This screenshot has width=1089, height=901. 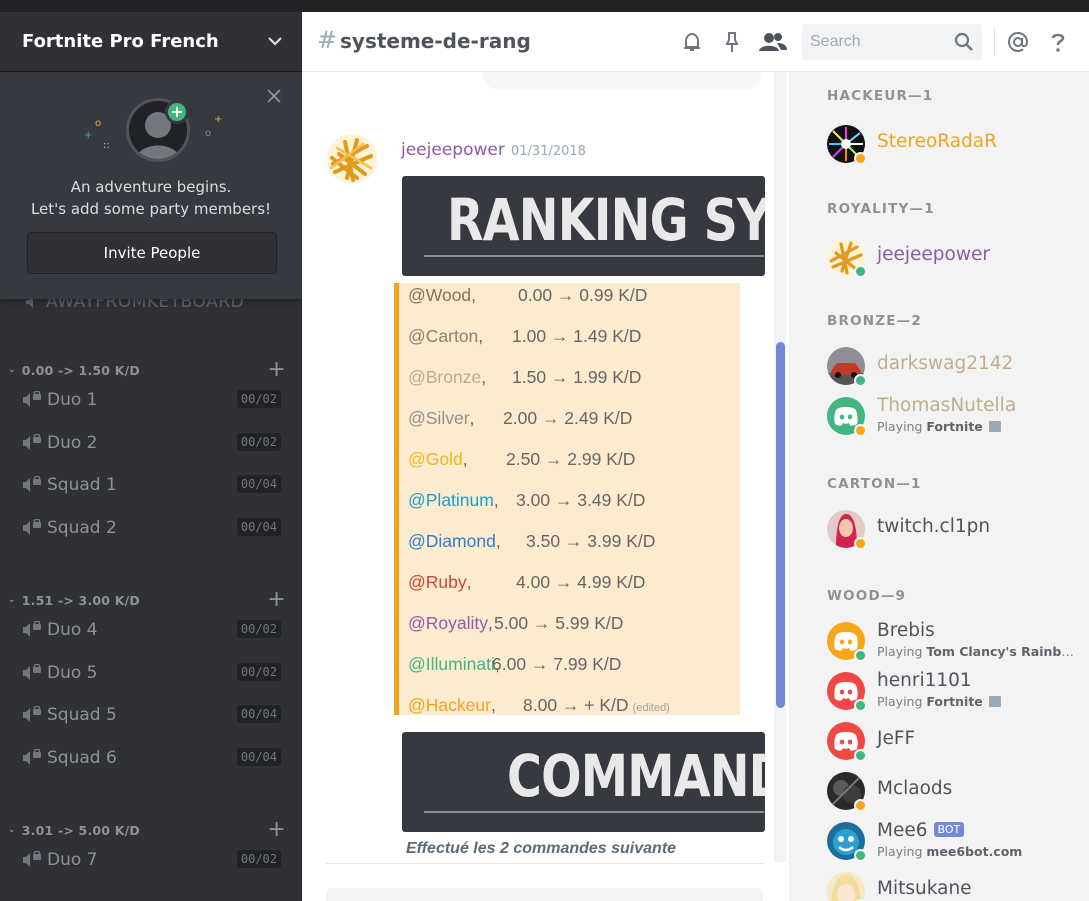 I want to click on category-name: 1.51 -> 3.00 K/D, so click(x=80, y=600).